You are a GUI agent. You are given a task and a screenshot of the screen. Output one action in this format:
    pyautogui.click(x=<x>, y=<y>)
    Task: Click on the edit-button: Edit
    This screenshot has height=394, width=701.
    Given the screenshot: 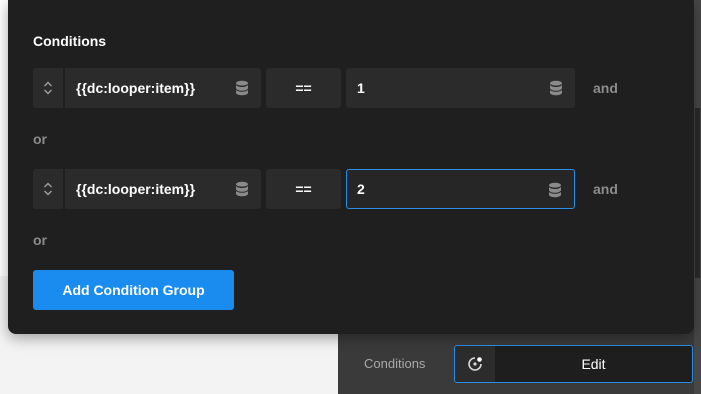 What is the action you would take?
    pyautogui.click(x=593, y=364)
    